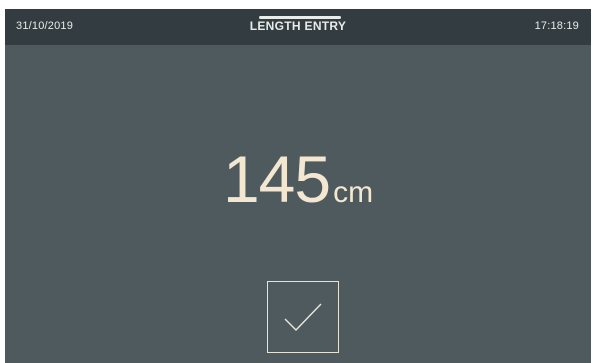 The height and width of the screenshot is (363, 597). I want to click on top-notch-indicator, so click(300, 17).